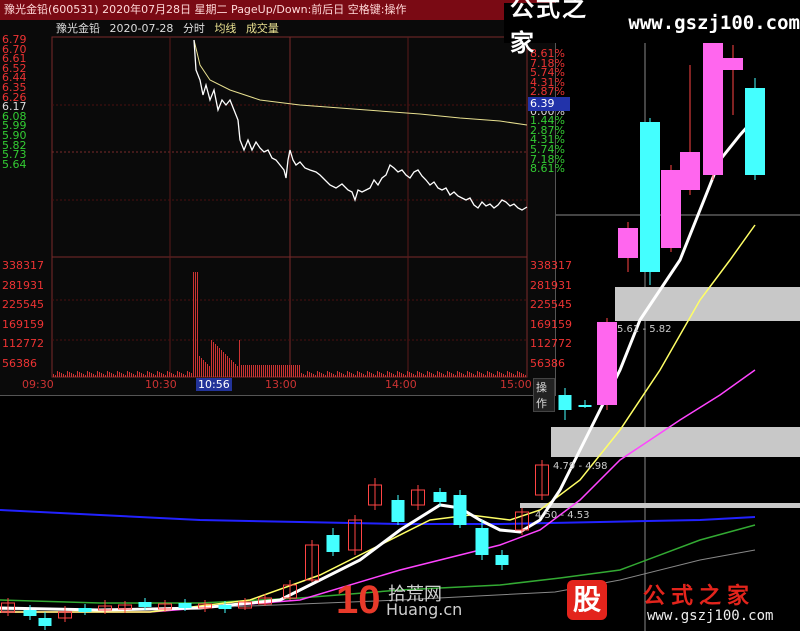 This screenshot has width=800, height=631. Describe the element at coordinates (549, 104) in the screenshot. I see `current-value-box: 6.39` at that location.